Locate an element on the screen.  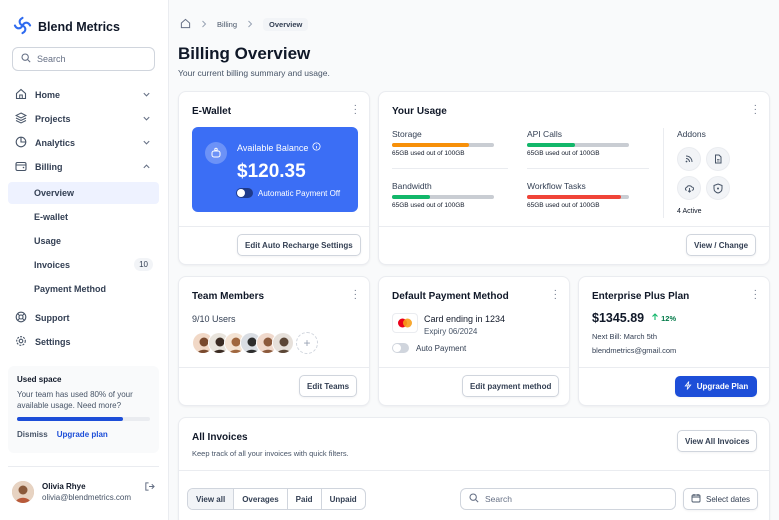
dismiss-link: Dismiss is located at coordinates (32, 434).